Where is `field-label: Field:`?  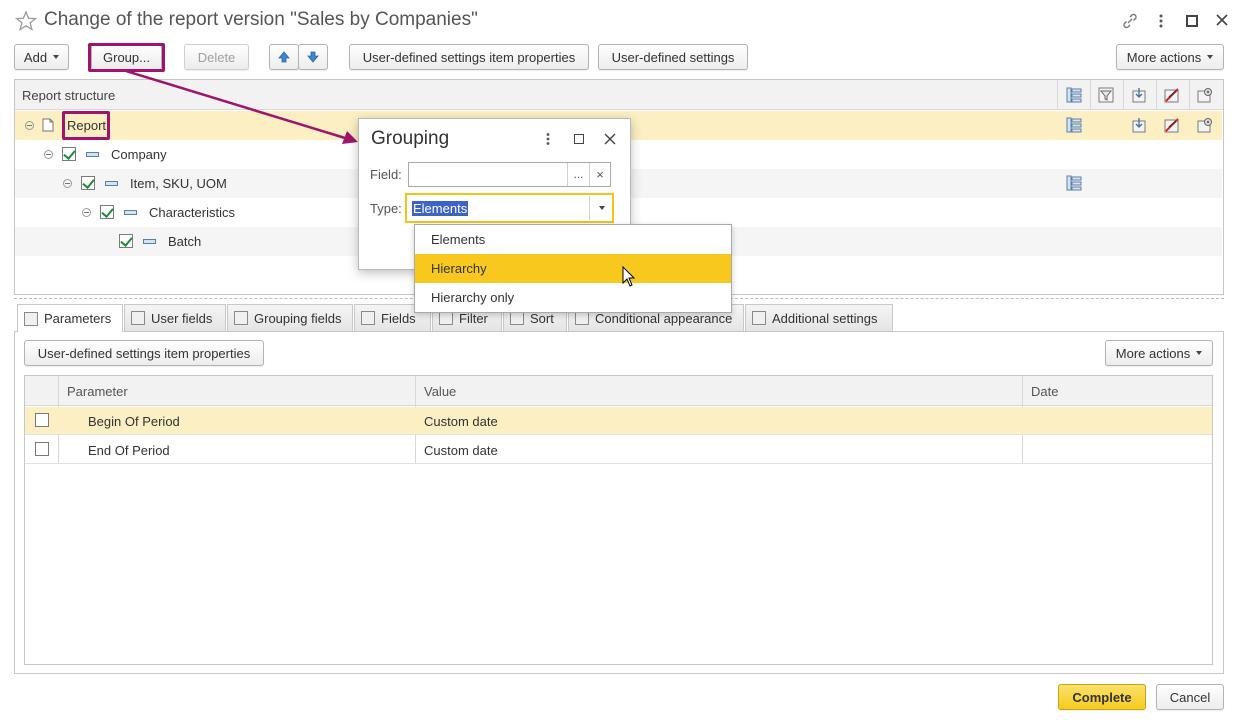
field-label: Field: is located at coordinates (386, 174).